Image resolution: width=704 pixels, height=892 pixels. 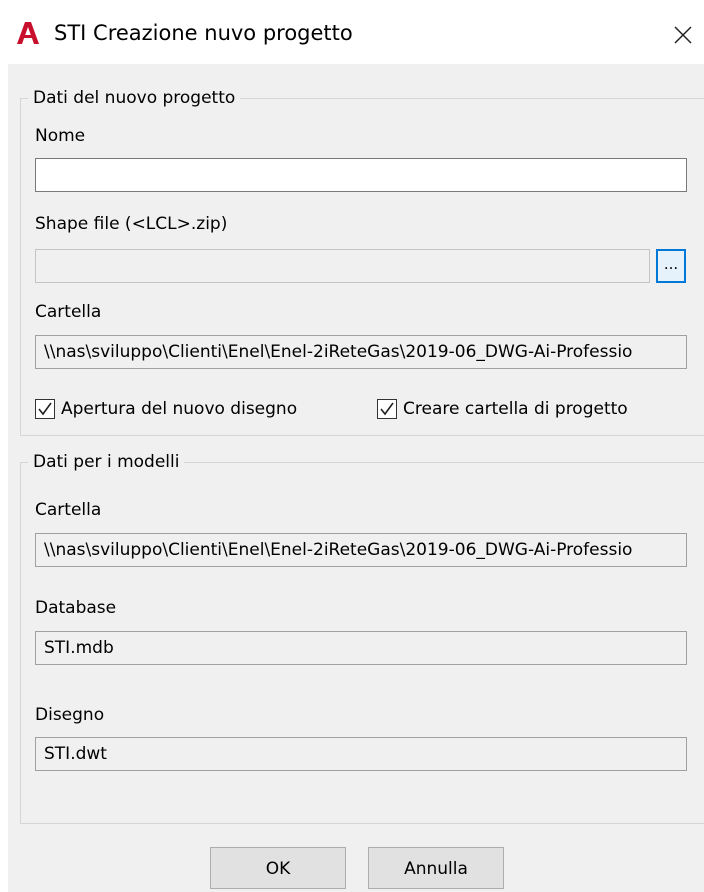 I want to click on close-button, so click(x=682, y=34).